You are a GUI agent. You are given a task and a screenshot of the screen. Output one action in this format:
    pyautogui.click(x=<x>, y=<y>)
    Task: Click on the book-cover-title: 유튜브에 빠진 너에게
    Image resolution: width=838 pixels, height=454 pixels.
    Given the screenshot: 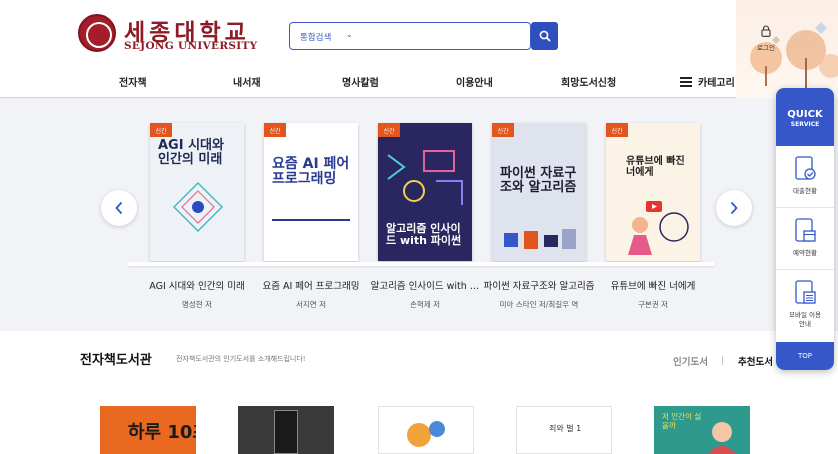 What is the action you would take?
    pyautogui.click(x=655, y=167)
    